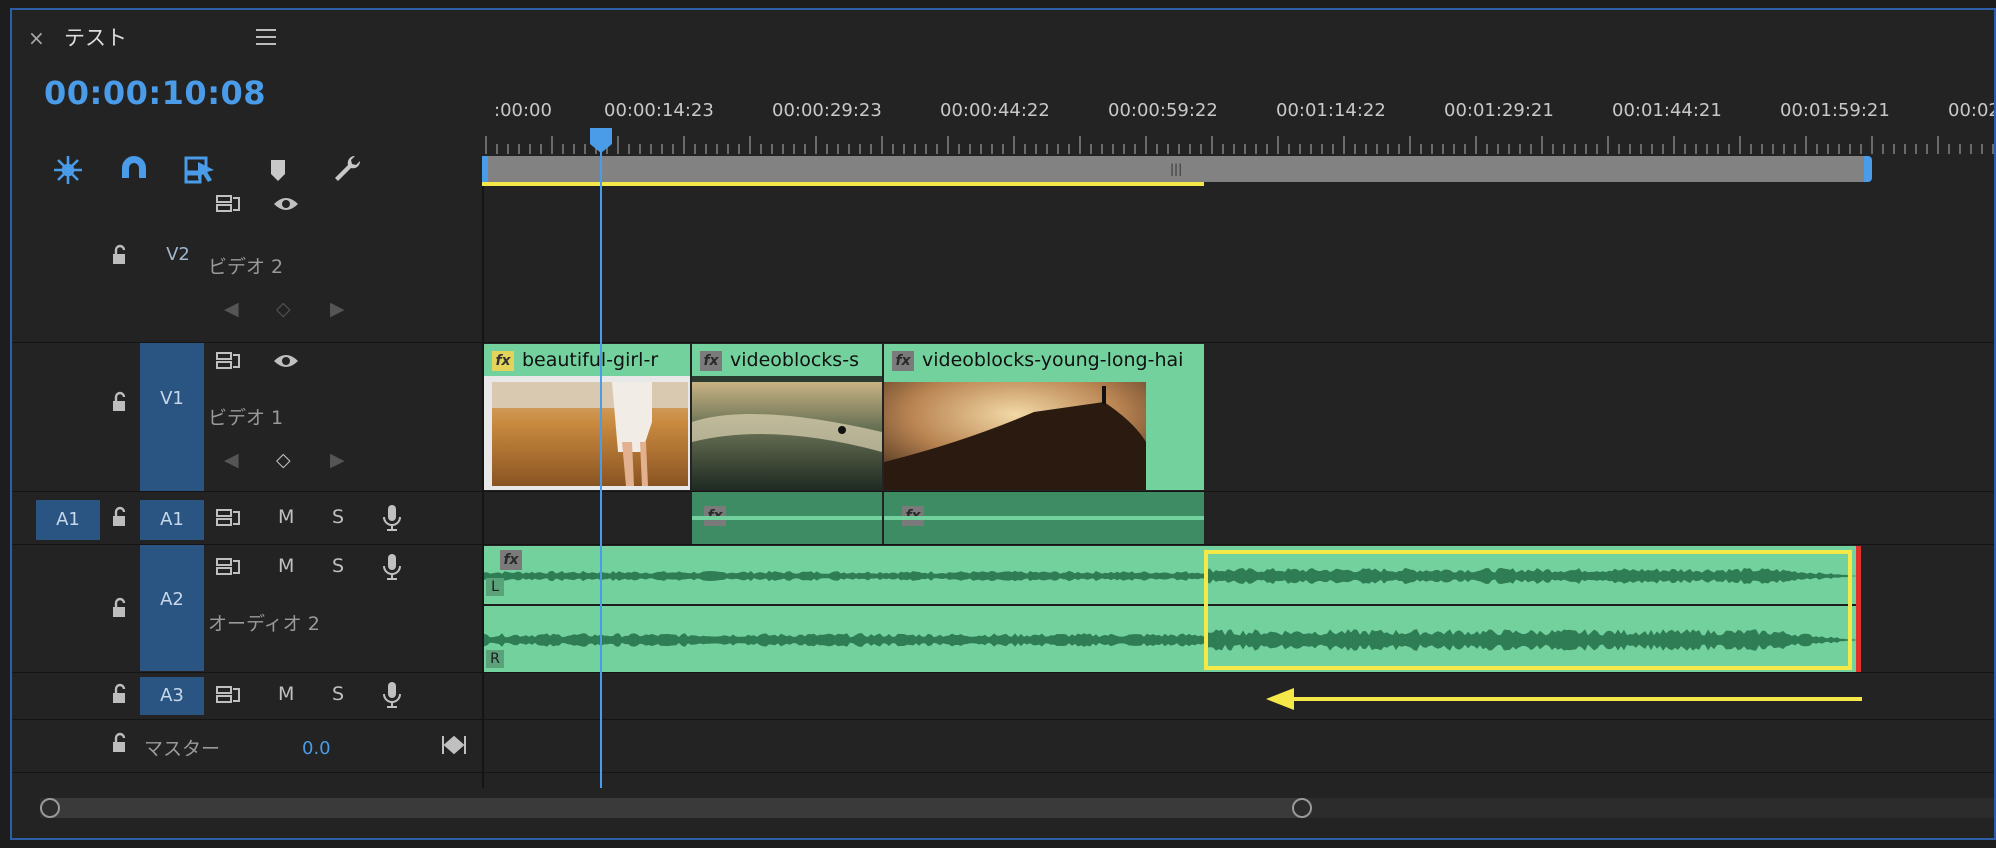 The image size is (1996, 848). Describe the element at coordinates (1499, 110) in the screenshot. I see `ruler-tick-label: 00:01:29:21` at that location.